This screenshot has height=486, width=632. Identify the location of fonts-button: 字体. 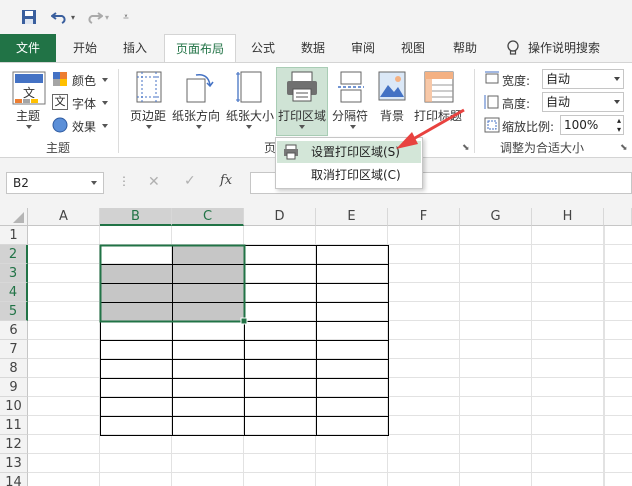
(84, 103).